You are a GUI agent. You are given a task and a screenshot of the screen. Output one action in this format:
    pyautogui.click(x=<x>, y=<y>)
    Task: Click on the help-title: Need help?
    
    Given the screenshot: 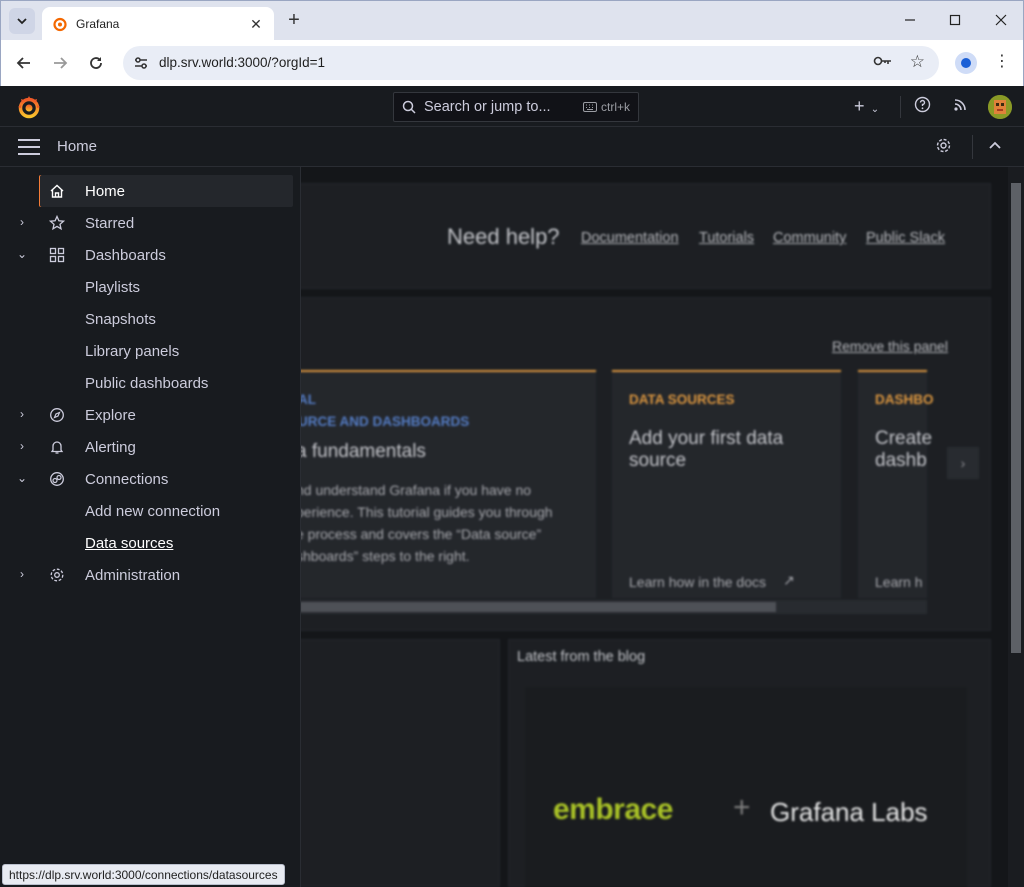 What is the action you would take?
    pyautogui.click(x=503, y=236)
    